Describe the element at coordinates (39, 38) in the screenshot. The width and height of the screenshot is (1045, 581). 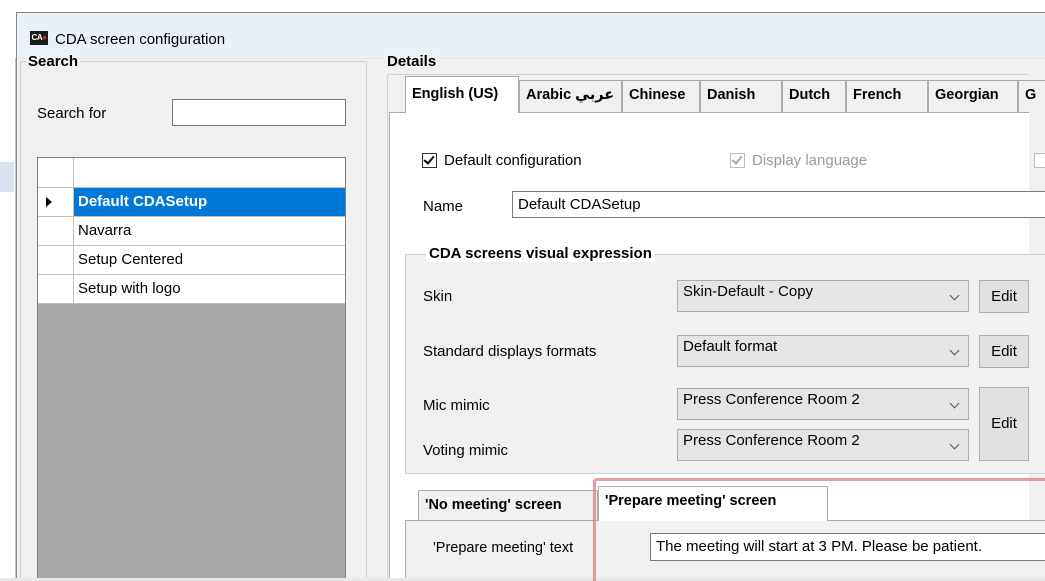
I see `cda-app-icon: CA●` at that location.